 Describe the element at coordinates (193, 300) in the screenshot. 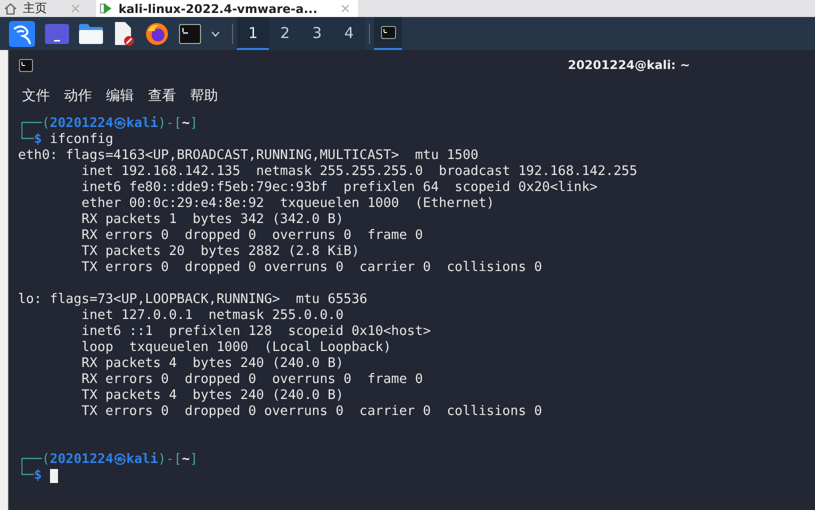

I see `terminal-line: lo: flags=73<UP,LOOPBACK,RUNNING> mtu 65536` at that location.